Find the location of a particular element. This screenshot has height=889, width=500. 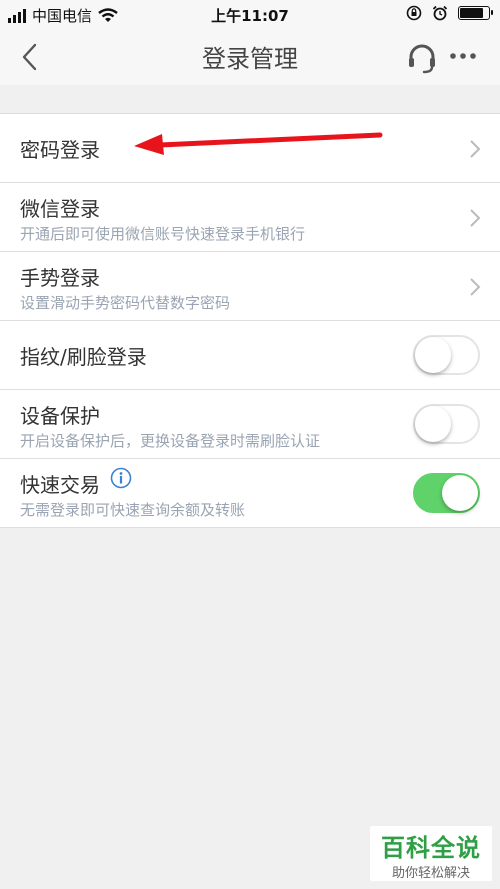

setting-title: 密码登录 is located at coordinates (60, 150).